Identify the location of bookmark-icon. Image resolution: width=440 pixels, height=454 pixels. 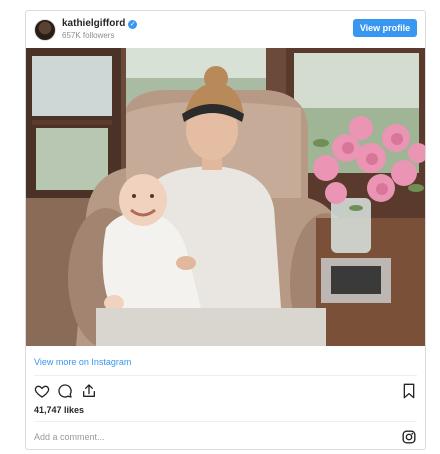
(409, 393).